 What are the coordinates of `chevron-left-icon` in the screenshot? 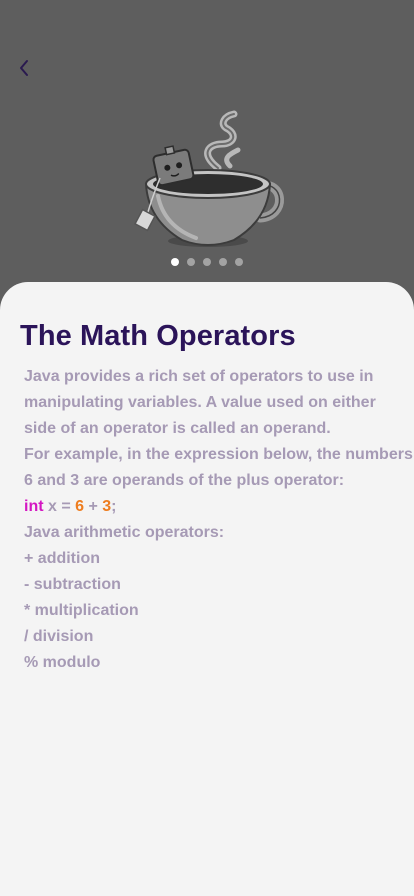 It's located at (24, 68).